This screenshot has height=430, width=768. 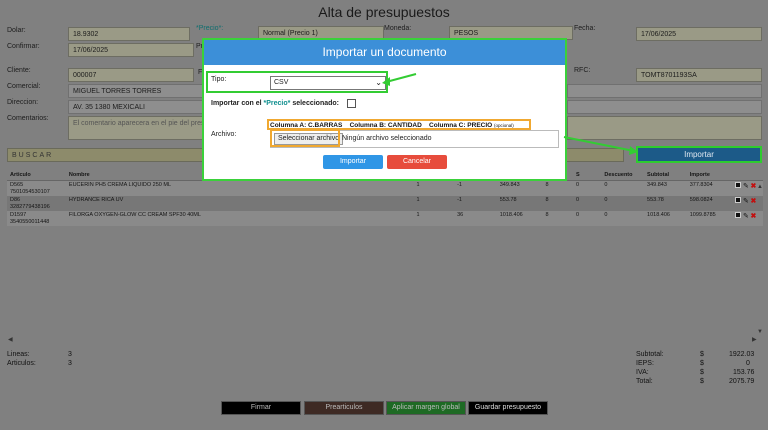 What do you see at coordinates (760, 332) in the screenshot?
I see `scroll-down-arrow-icon: ▼` at bounding box center [760, 332].